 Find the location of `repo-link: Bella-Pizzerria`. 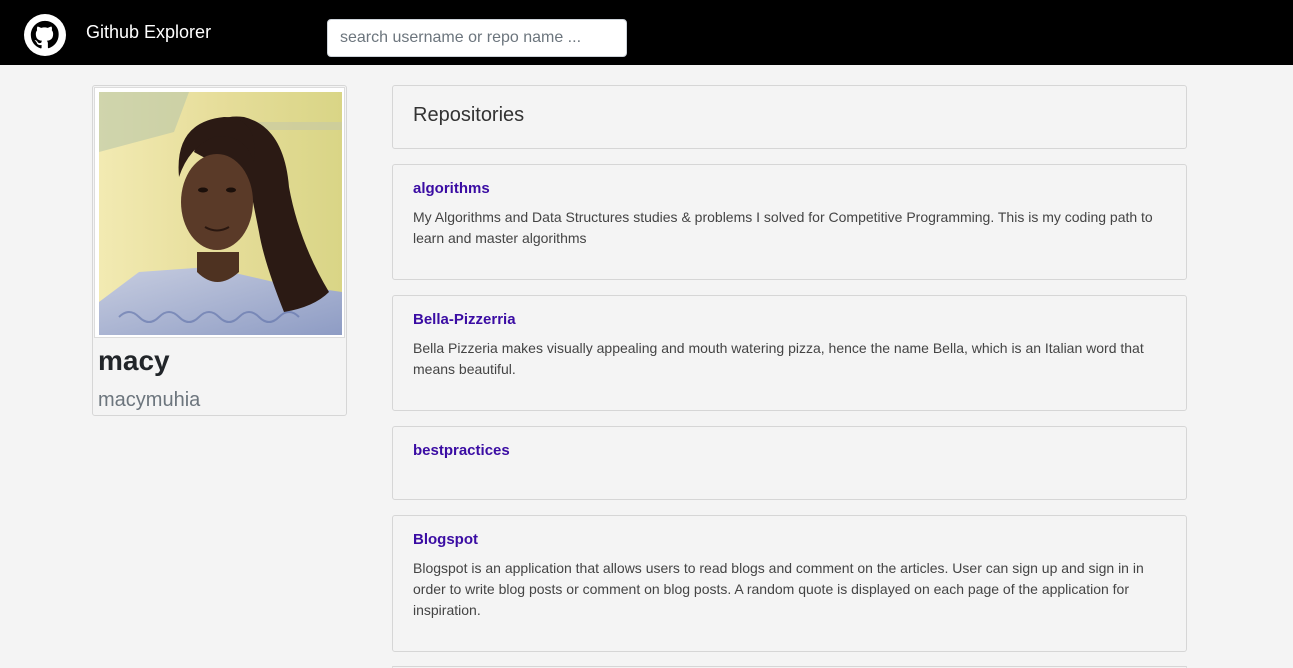

repo-link: Bella-Pizzerria is located at coordinates (464, 320).